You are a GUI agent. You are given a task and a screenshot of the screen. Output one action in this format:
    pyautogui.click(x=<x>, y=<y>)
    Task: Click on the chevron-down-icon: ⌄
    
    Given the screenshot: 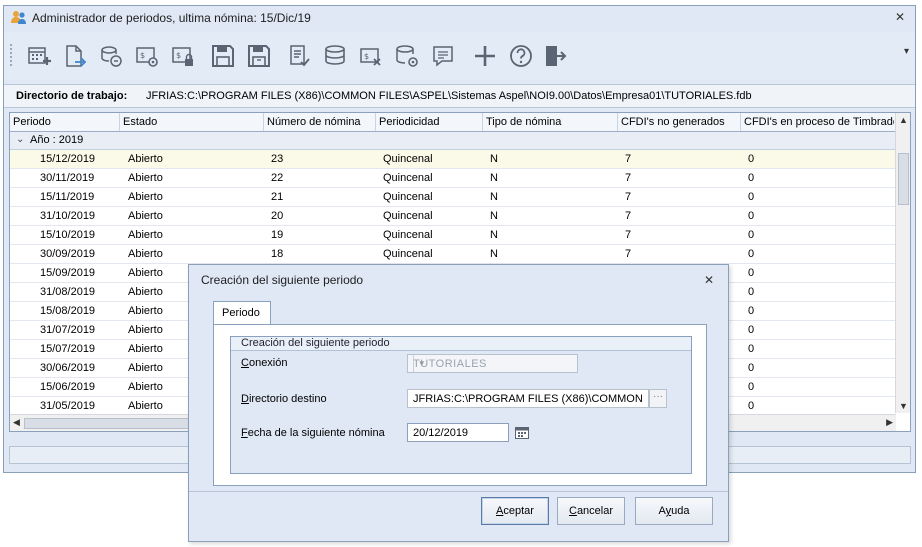 What is the action you would take?
    pyautogui.click(x=20, y=139)
    